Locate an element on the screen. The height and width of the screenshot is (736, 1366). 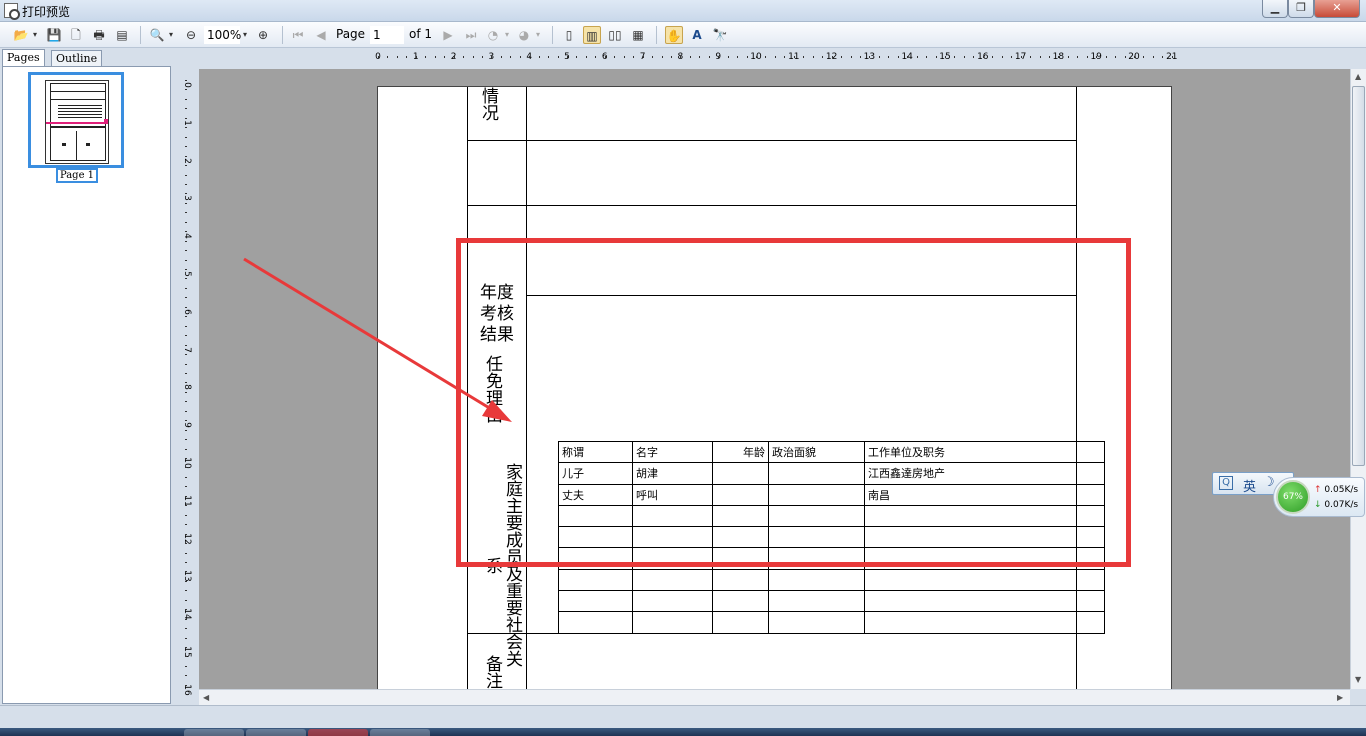
vertical-ruler: 0 1 2 3 4 5 6 7 8 9 10 11 12 13 14 15 16 is located at coordinates (187, 388).